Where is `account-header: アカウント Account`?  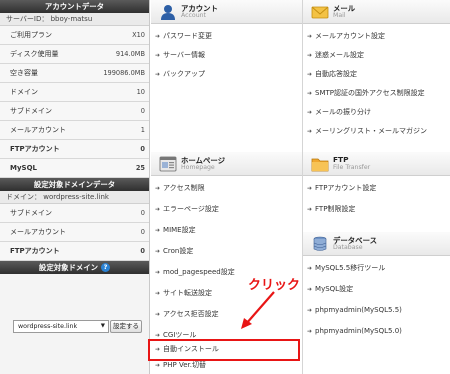 account-header: アカウント Account is located at coordinates (226, 12).